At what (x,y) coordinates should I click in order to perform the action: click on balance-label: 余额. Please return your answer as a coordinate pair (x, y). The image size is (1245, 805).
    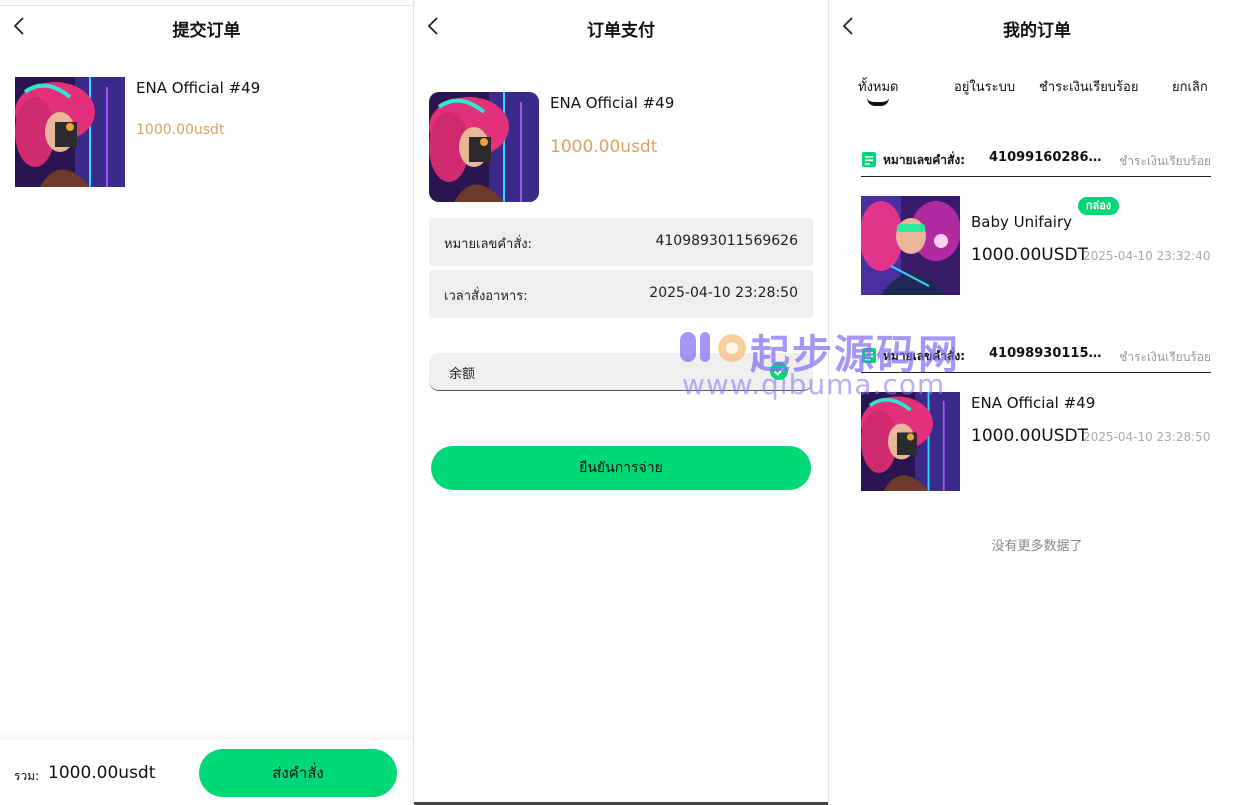
    Looking at the image, I should click on (462, 374).